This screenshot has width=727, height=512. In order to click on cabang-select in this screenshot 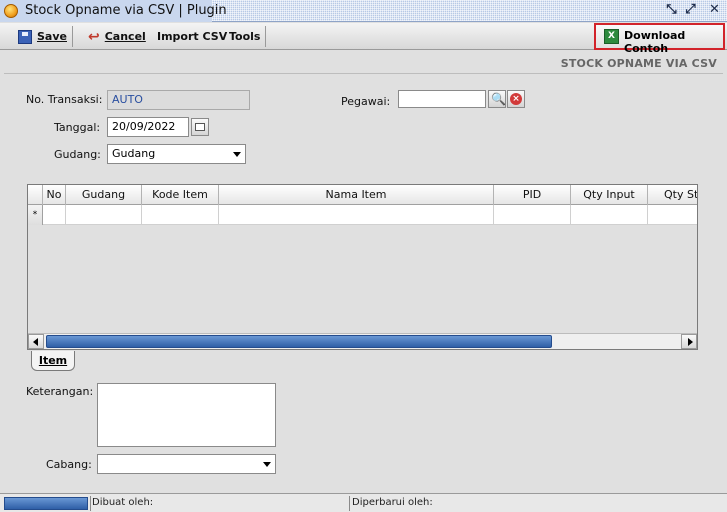, I will do `click(186, 464)`.